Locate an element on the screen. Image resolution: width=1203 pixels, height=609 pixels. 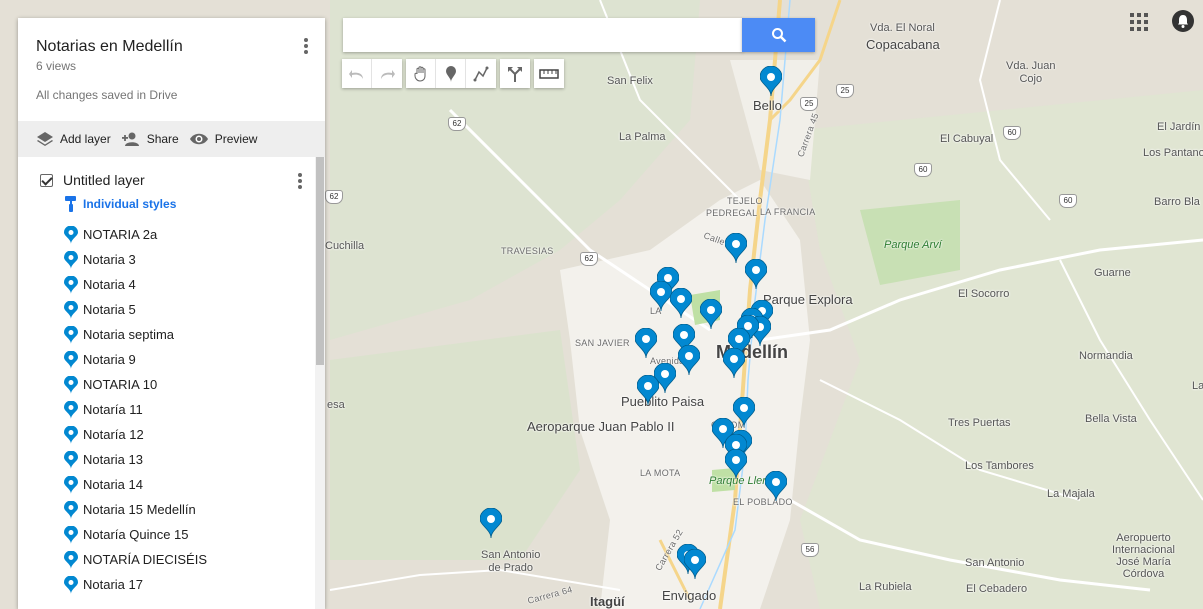
label-vda-el-noral: Vda. El Noral is located at coordinates (902, 28).